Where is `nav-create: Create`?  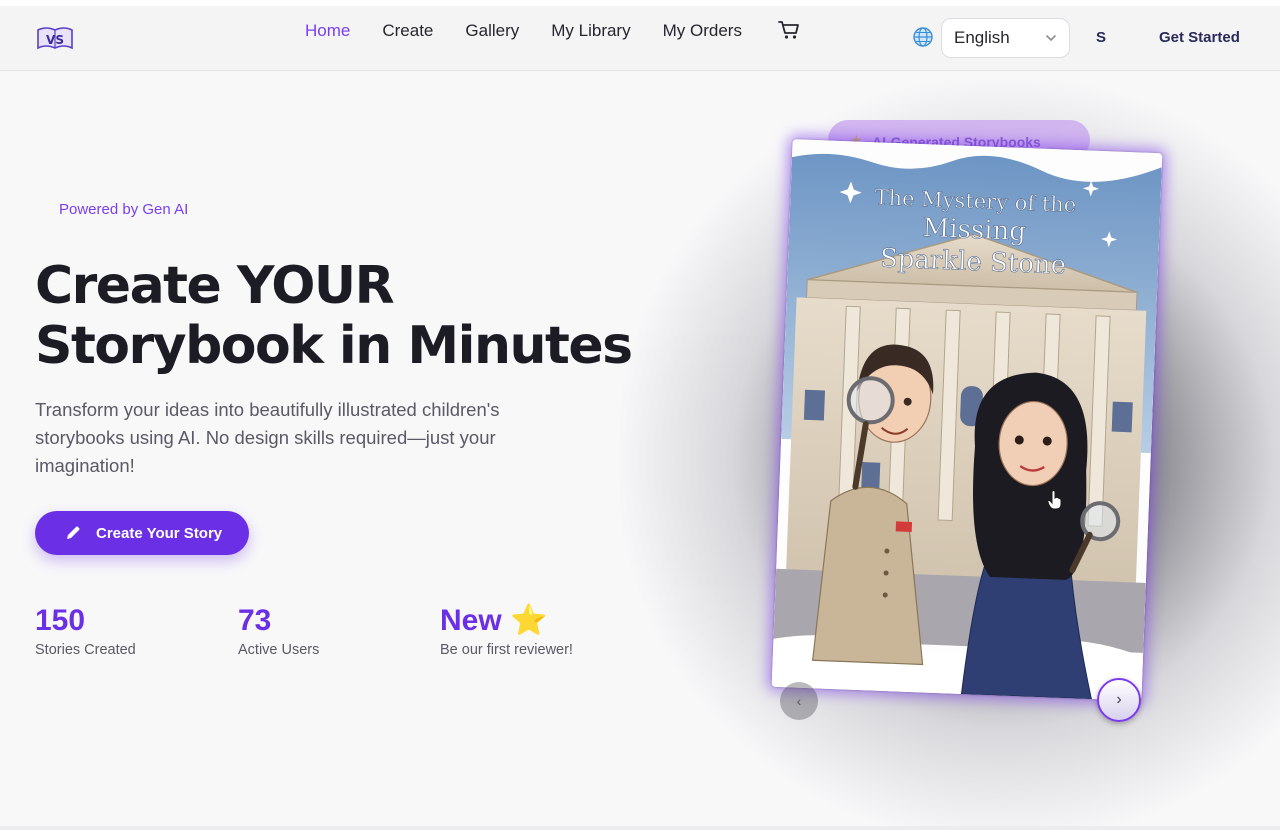
nav-create: Create is located at coordinates (407, 31).